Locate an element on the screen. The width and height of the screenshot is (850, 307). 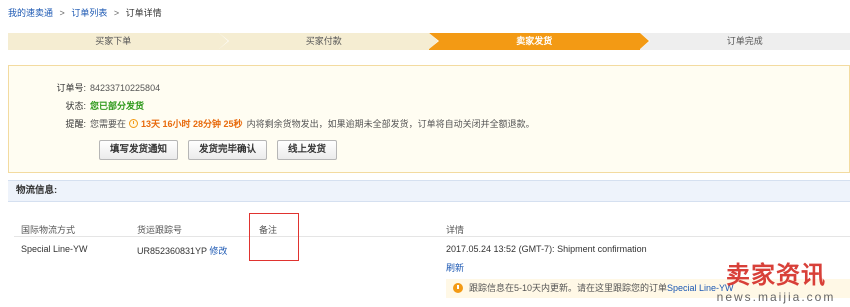
step-buyer-pay: 买家付款 is located at coordinates (328, 41).